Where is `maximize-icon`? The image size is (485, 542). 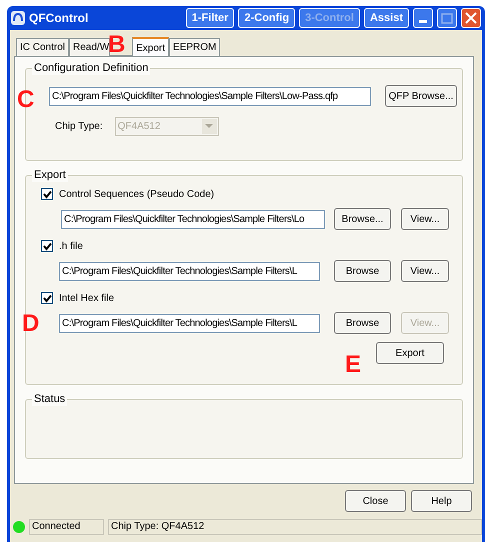
maximize-icon is located at coordinates (447, 18).